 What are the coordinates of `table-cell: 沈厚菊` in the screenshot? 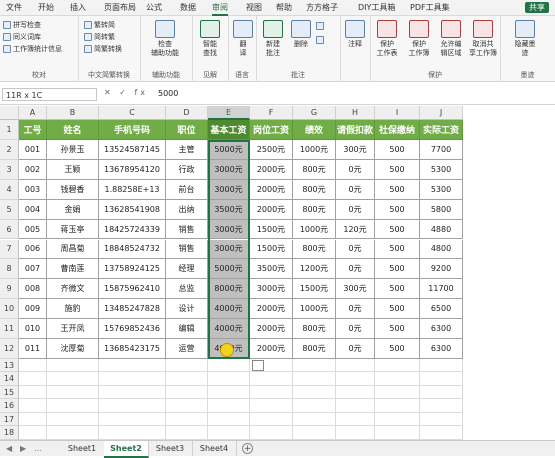 It's located at (73, 349).